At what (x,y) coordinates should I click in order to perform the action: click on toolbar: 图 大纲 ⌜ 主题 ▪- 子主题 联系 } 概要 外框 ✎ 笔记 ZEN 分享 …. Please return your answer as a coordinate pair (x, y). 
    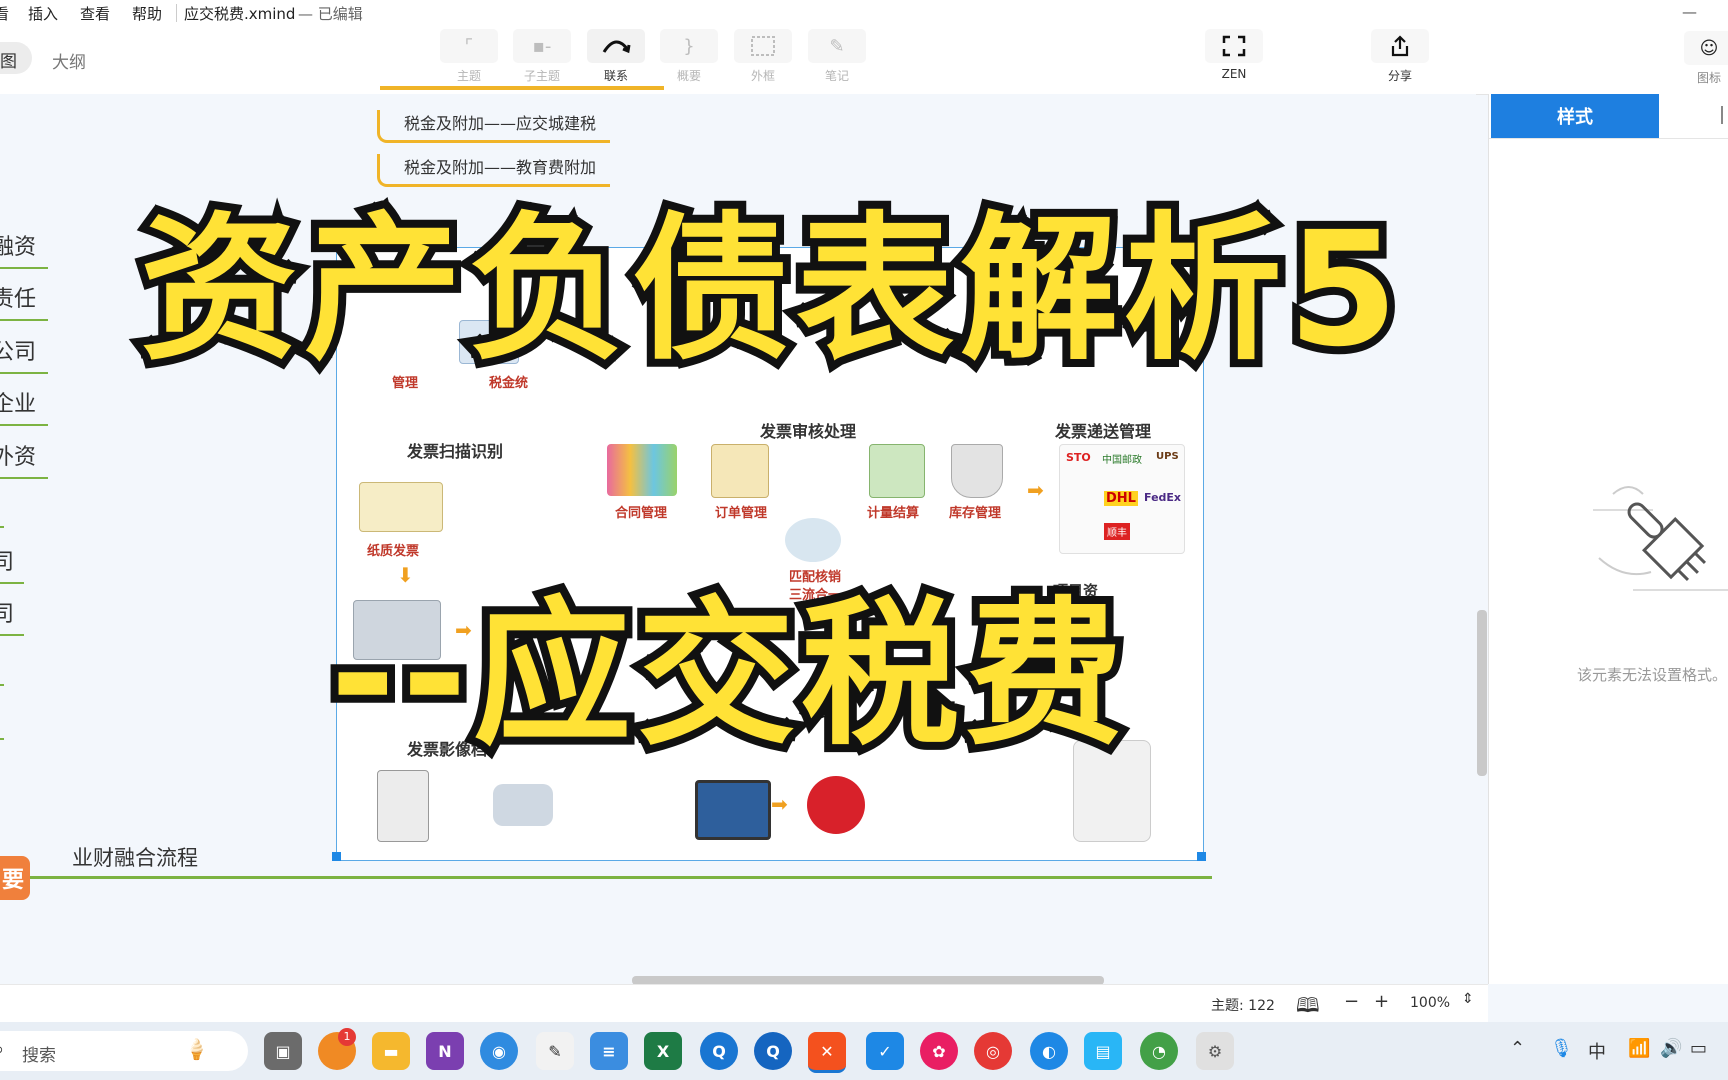
    Looking at the image, I should click on (864, 60).